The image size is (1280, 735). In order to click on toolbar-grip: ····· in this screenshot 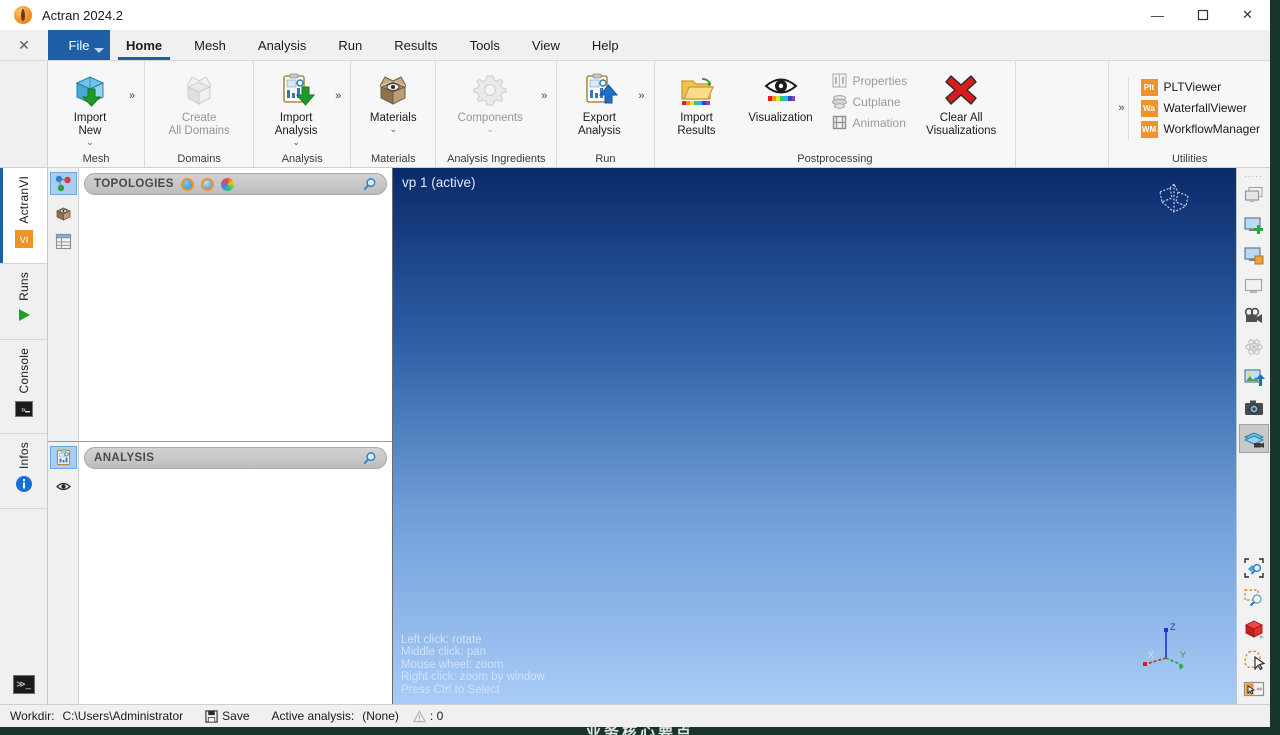, I will do `click(1254, 176)`.